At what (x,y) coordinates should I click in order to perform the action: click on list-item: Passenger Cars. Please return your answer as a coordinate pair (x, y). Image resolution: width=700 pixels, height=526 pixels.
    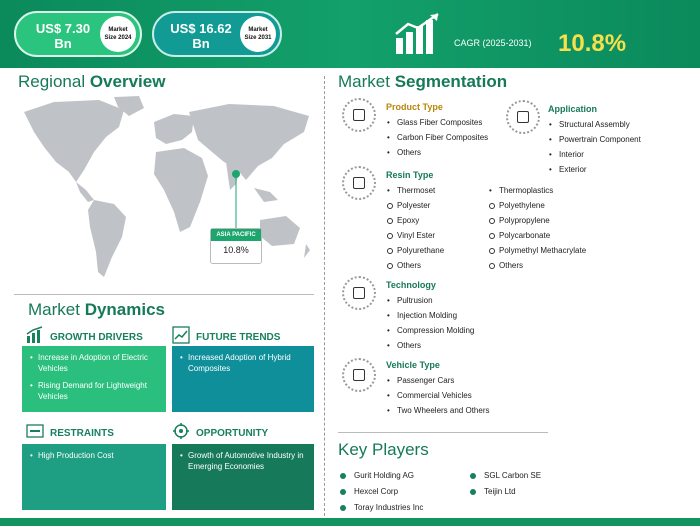
    Looking at the image, I should click on (437, 380).